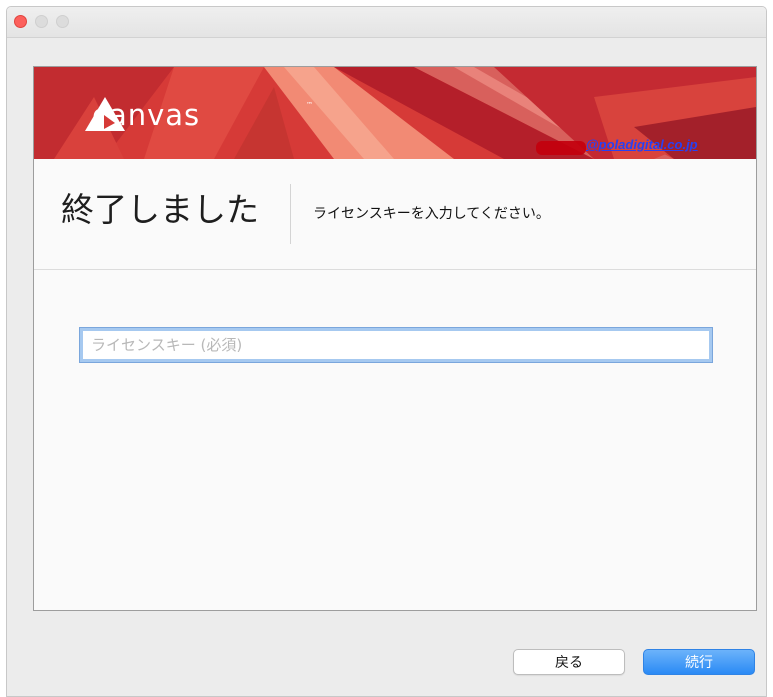 The image size is (773, 697). I want to click on back-button: 戻る, so click(569, 662).